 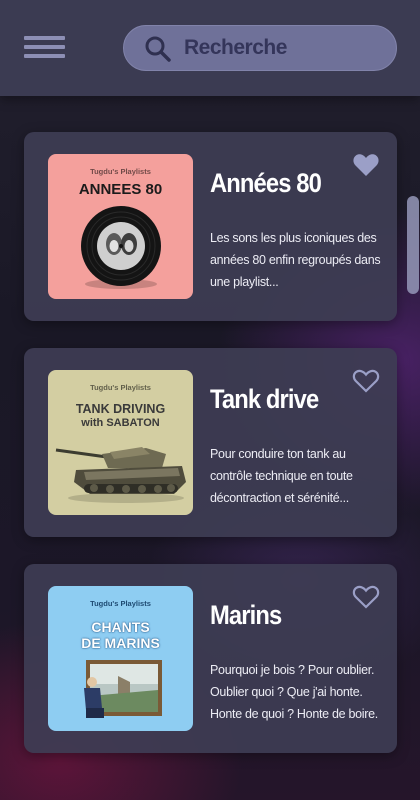 I want to click on search-input, so click(x=284, y=48).